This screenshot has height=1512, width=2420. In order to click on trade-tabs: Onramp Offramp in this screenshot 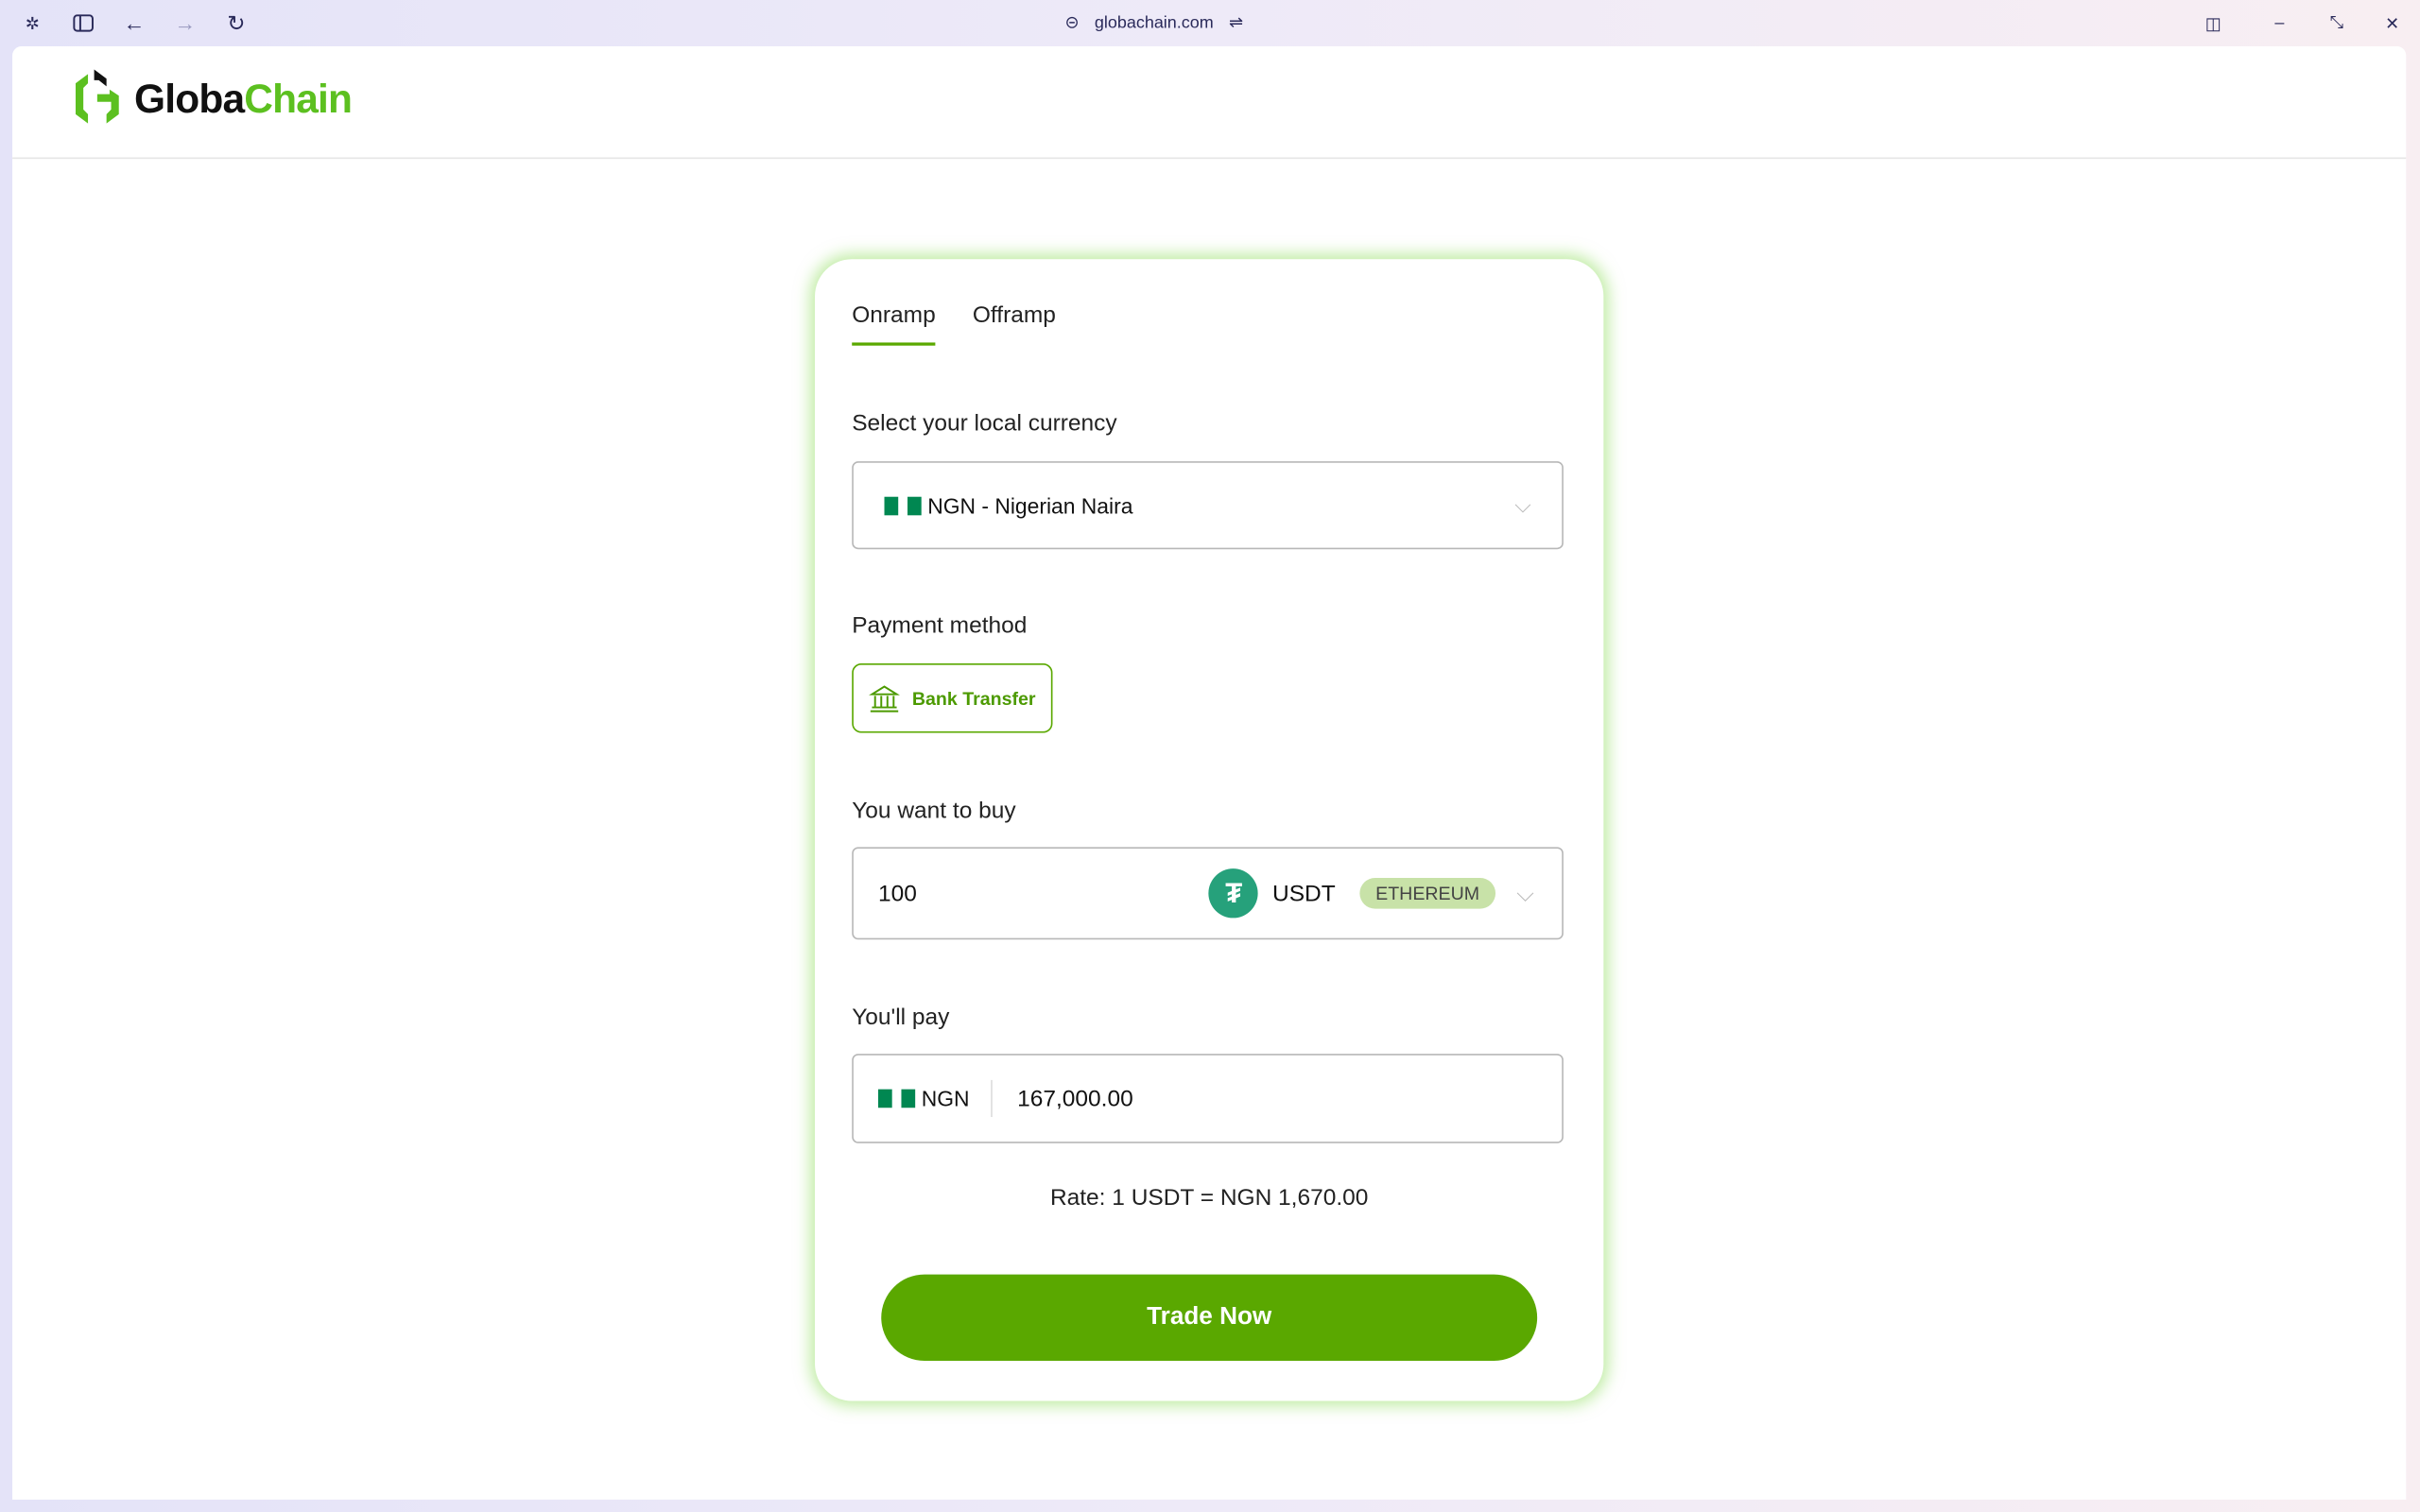, I will do `click(954, 324)`.